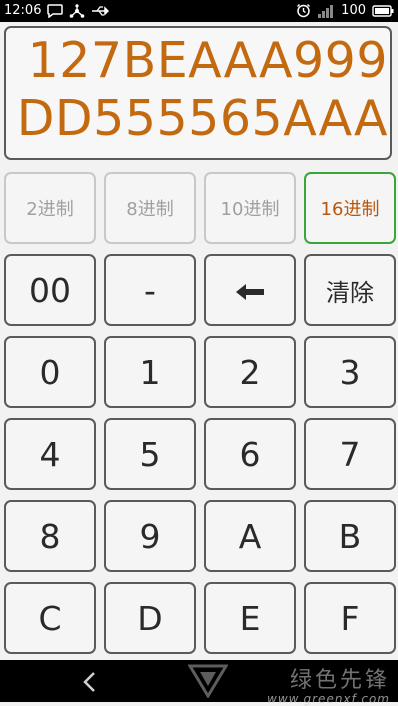  I want to click on base-16-button: 16进制, so click(350, 208).